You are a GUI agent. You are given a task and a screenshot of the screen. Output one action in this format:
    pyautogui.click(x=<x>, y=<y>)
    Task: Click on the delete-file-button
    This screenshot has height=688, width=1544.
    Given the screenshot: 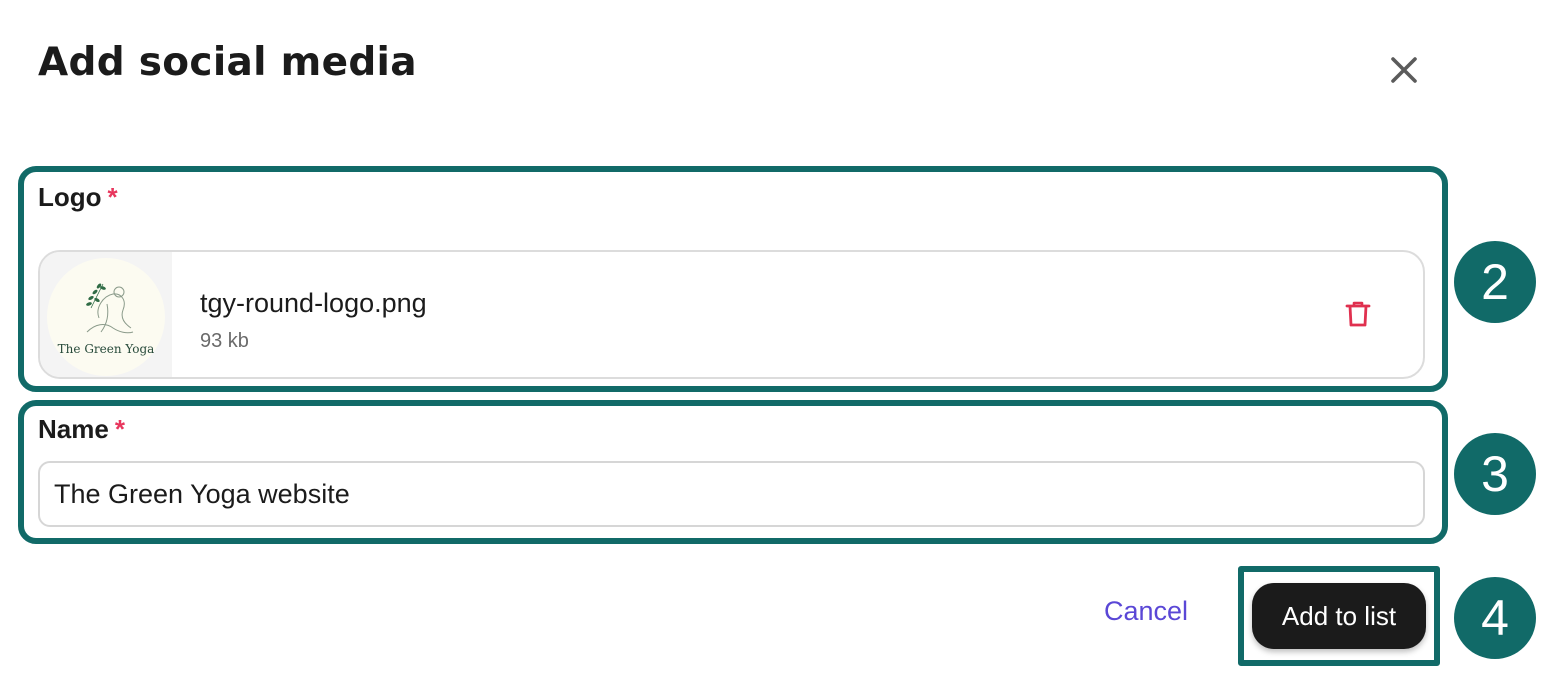 What is the action you would take?
    pyautogui.click(x=1358, y=314)
    